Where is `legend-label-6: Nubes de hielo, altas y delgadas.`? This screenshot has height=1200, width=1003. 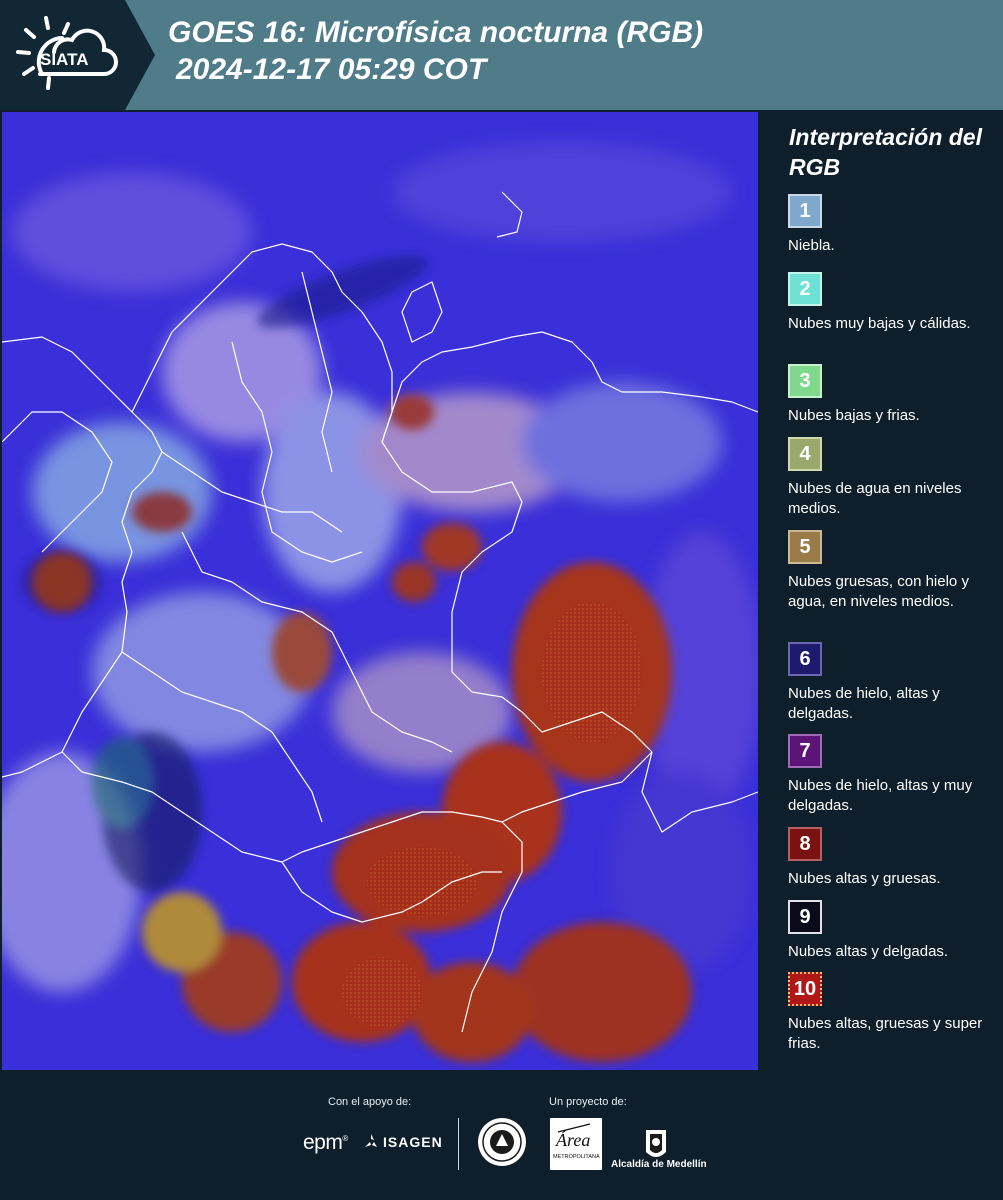 legend-label-6: Nubes de hielo, altas y delgadas. is located at coordinates (864, 703).